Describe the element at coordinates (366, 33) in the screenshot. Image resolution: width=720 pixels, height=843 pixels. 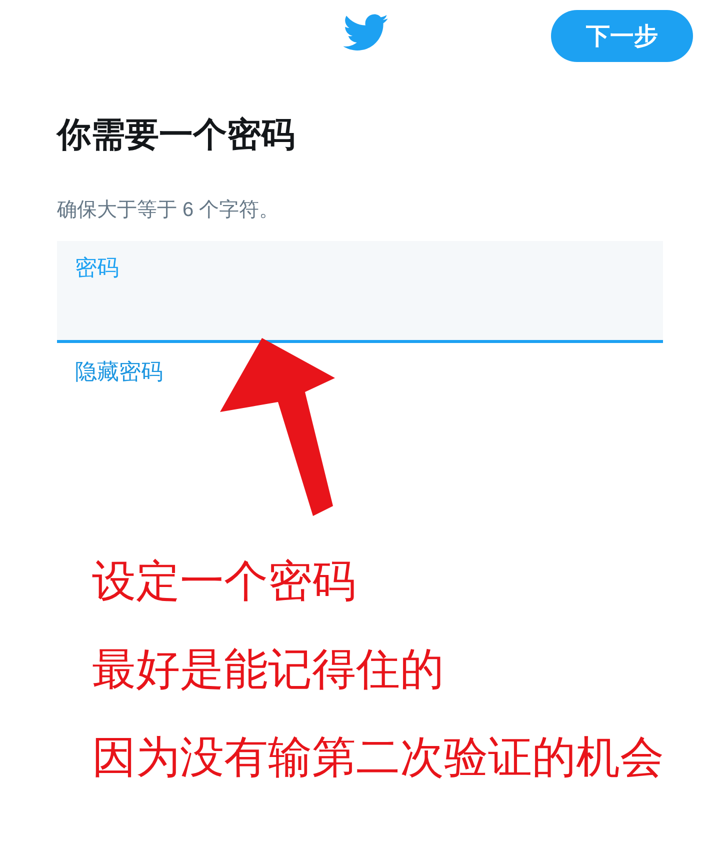
I see `bird-logo-icon` at that location.